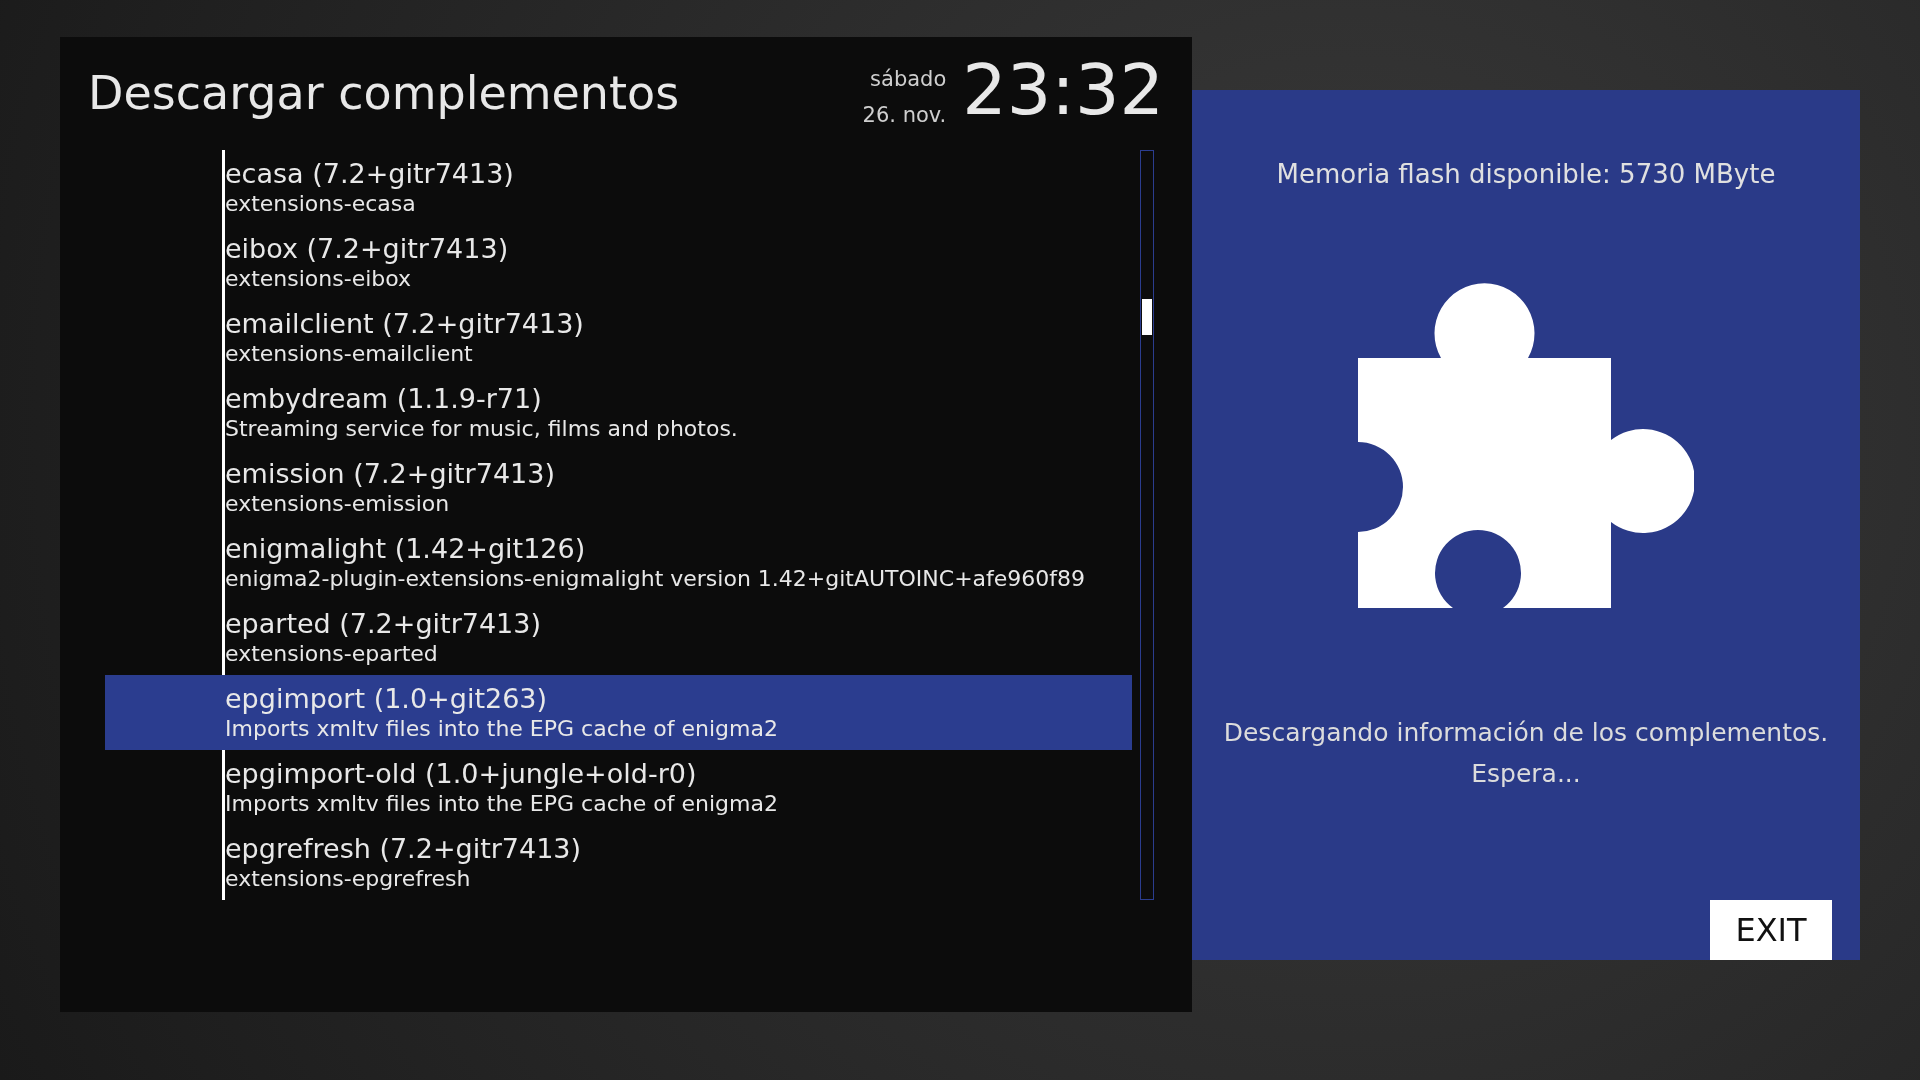  I want to click on exit-button: EXIT, so click(1771, 930).